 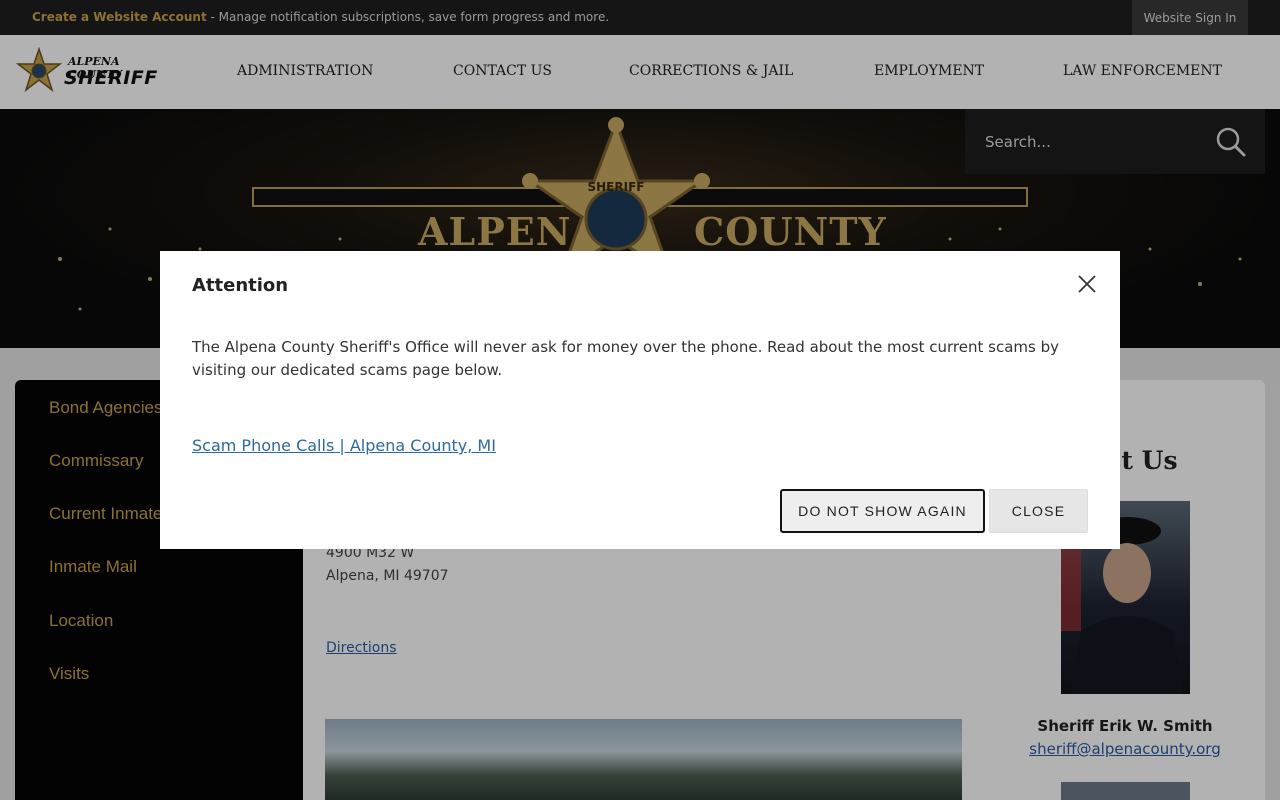 I want to click on scam-phone-calls-link: Scam Phone Calls | Alpena County, MI, so click(x=344, y=445).